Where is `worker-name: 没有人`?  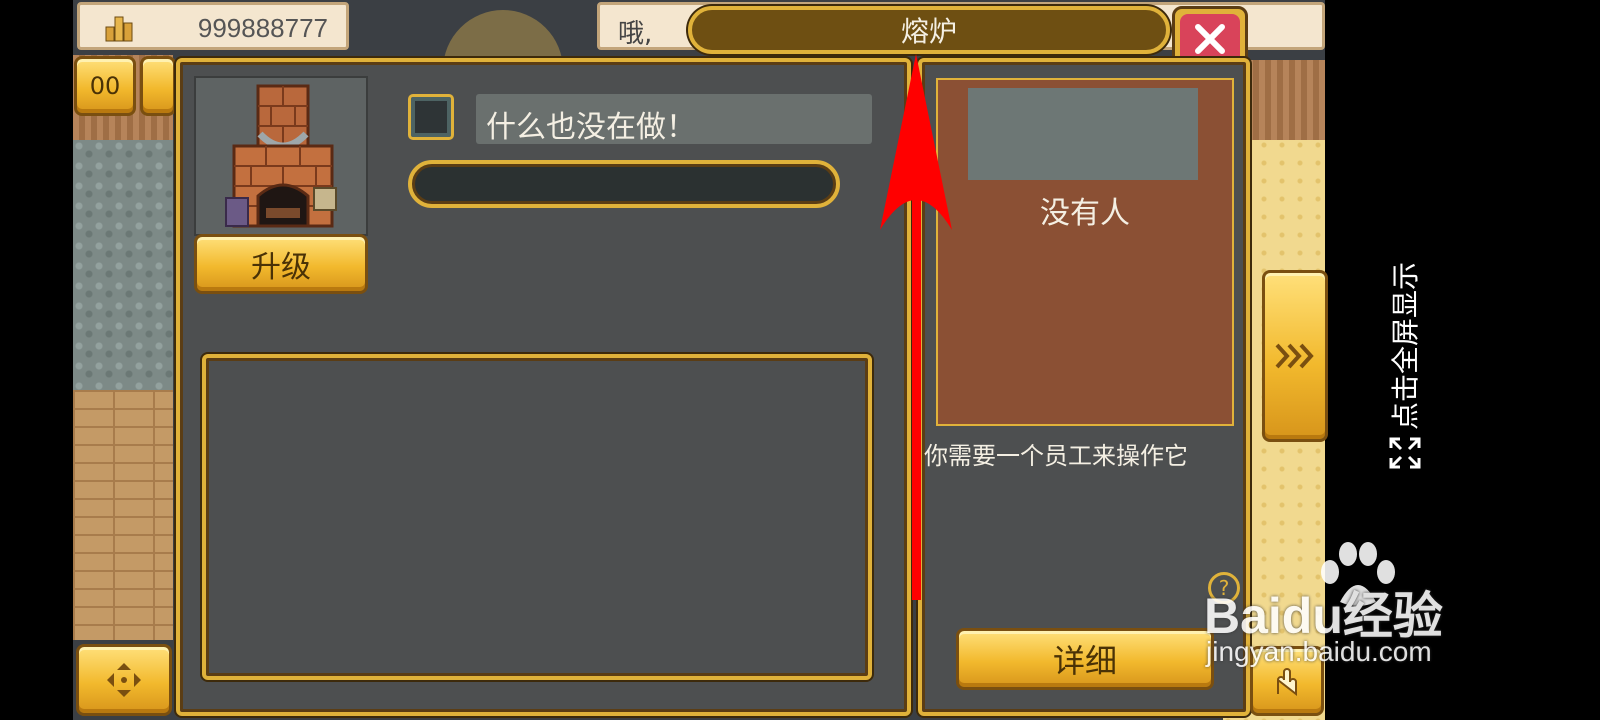
worker-name: 没有人 is located at coordinates (1085, 213).